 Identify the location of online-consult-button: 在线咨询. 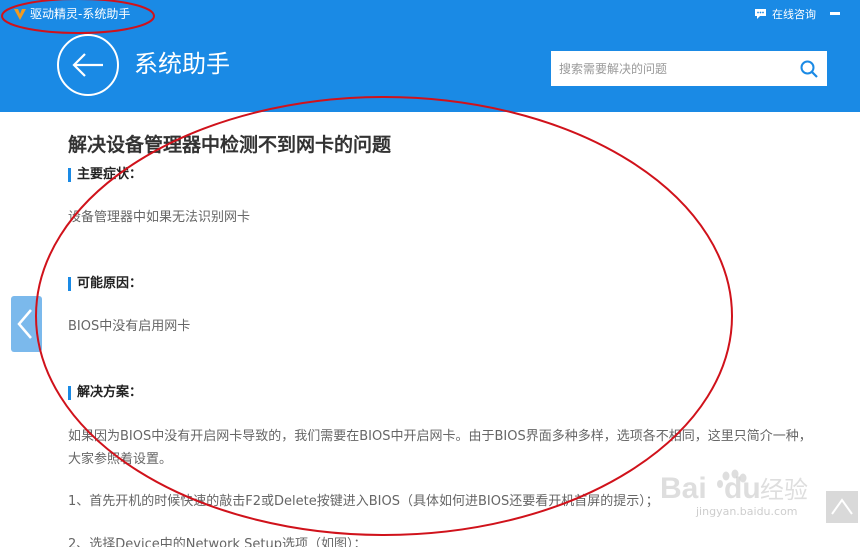
(785, 14).